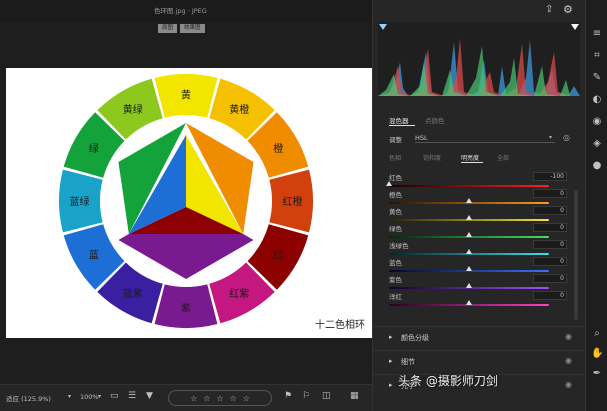 The image size is (607, 411). What do you see at coordinates (133, 294) in the screenshot?
I see `wheel-segment-label: 蓝紫` at bounding box center [133, 294].